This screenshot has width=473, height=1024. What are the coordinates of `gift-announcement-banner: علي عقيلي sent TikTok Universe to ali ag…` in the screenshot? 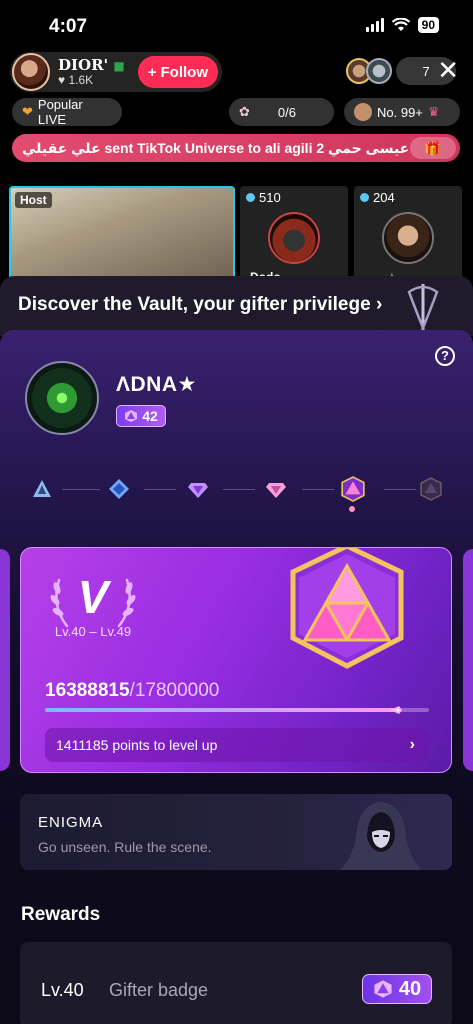 It's located at (236, 148).